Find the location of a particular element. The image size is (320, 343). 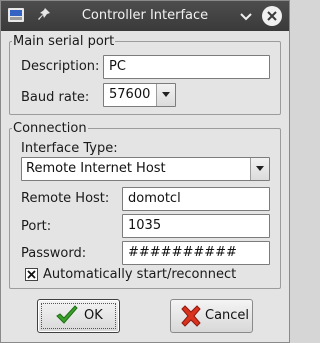

description-label: Description: is located at coordinates (60, 66).